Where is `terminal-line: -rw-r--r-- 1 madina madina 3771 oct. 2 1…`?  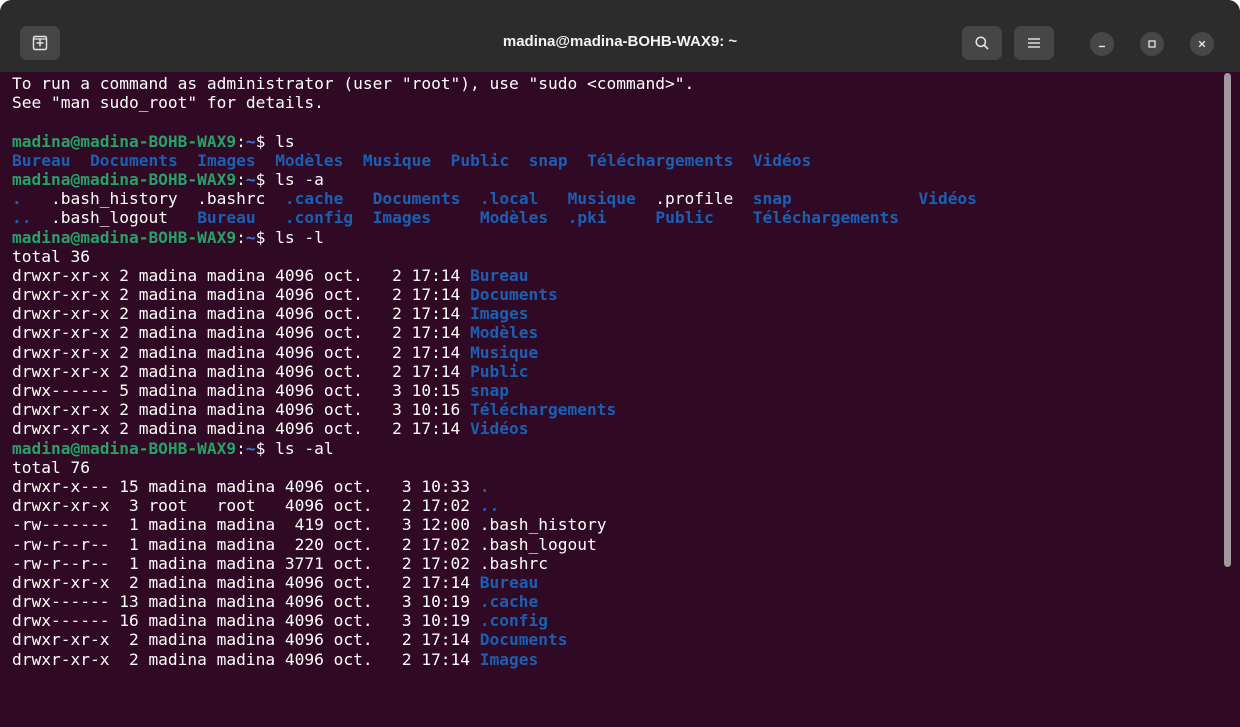
terminal-line: -rw-r--r-- 1 madina madina 3771 oct. 2 1… is located at coordinates (619, 563).